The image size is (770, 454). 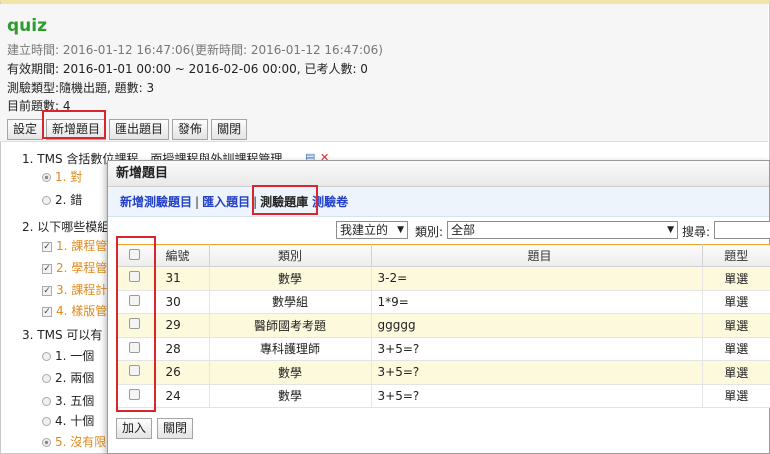 What do you see at coordinates (74, 267) in the screenshot?
I see `question-2-option-2: ✓ 2. 學程管` at bounding box center [74, 267].